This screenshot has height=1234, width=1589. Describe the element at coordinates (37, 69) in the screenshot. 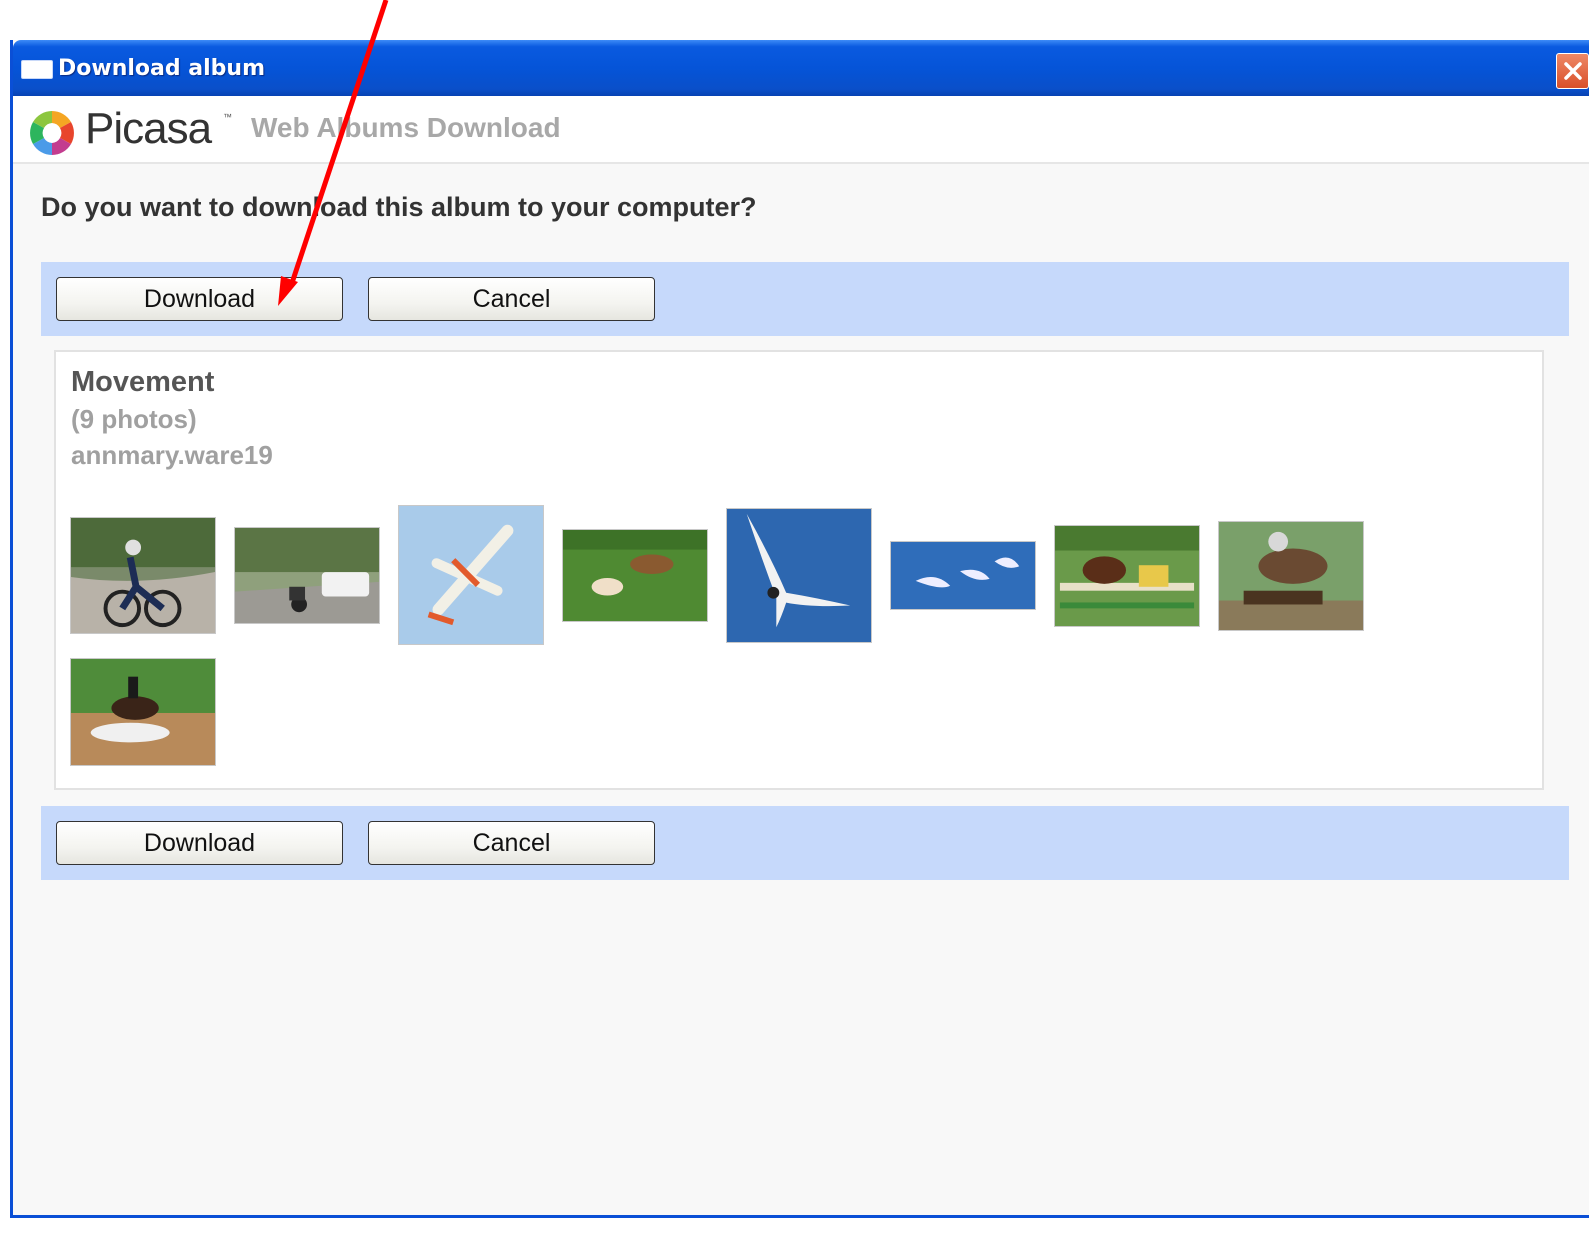

I see `window-icon` at that location.